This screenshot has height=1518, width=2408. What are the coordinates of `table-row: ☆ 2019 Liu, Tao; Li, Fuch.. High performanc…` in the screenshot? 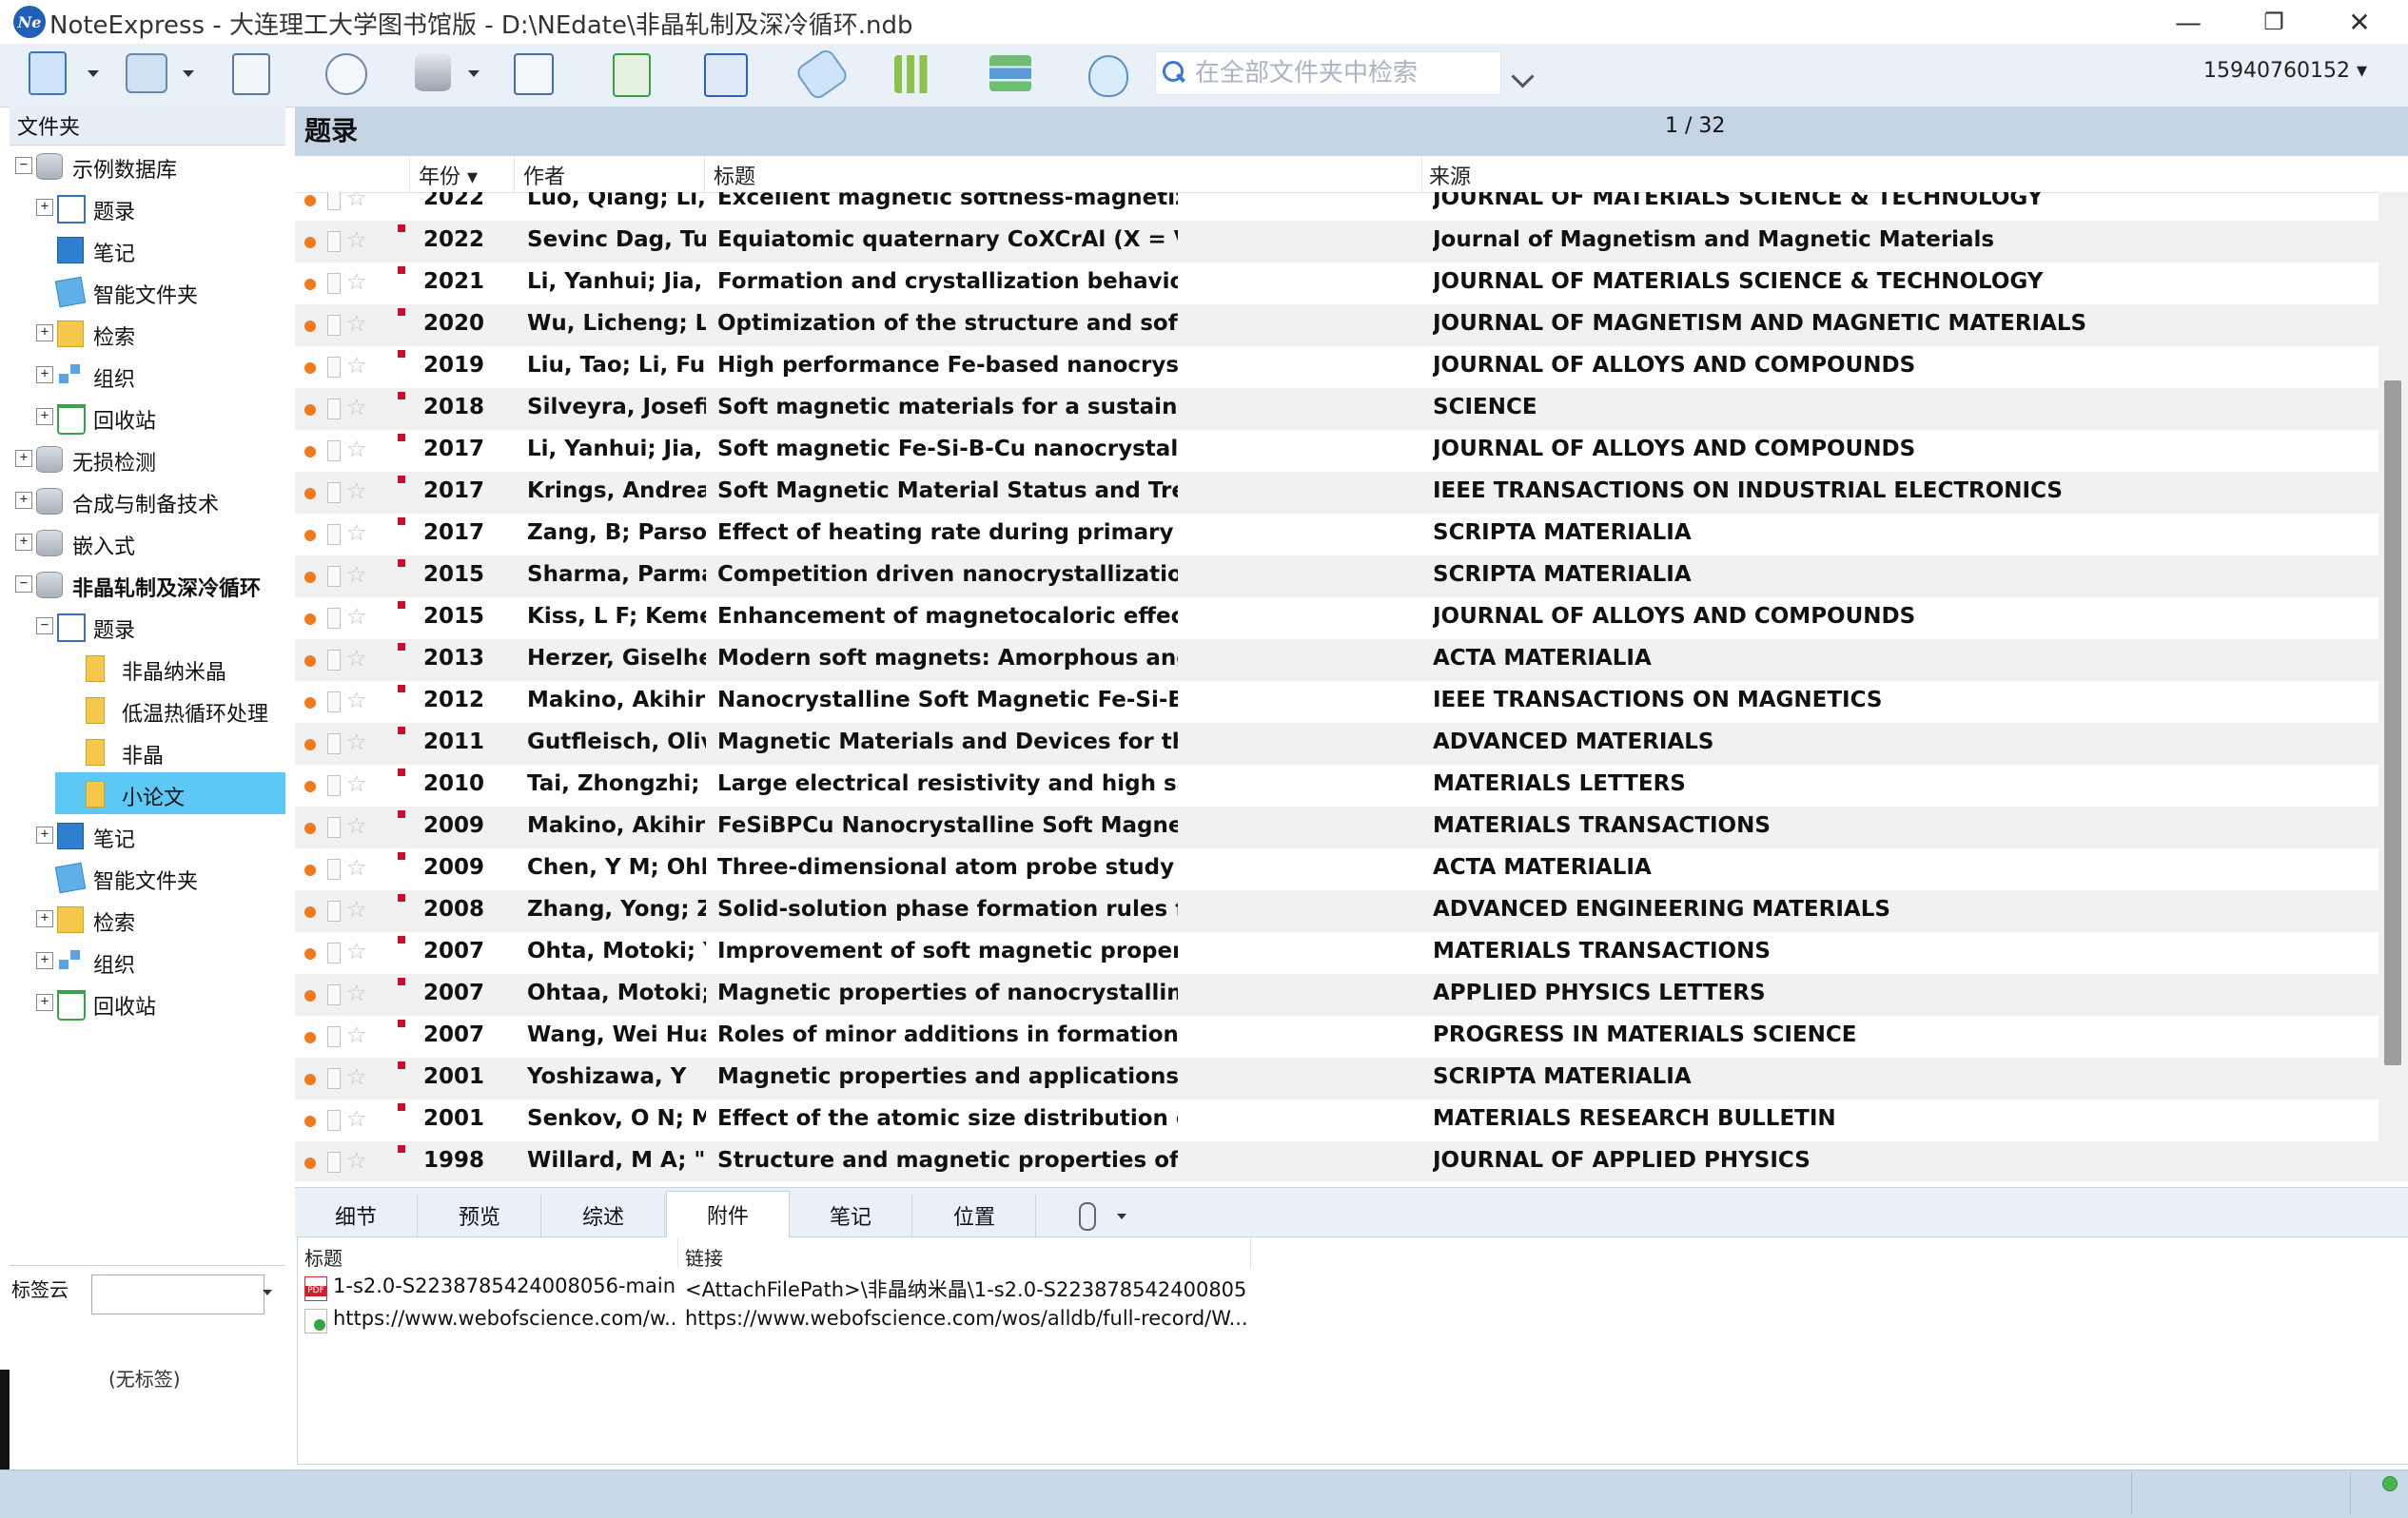 It's located at (1337, 367).